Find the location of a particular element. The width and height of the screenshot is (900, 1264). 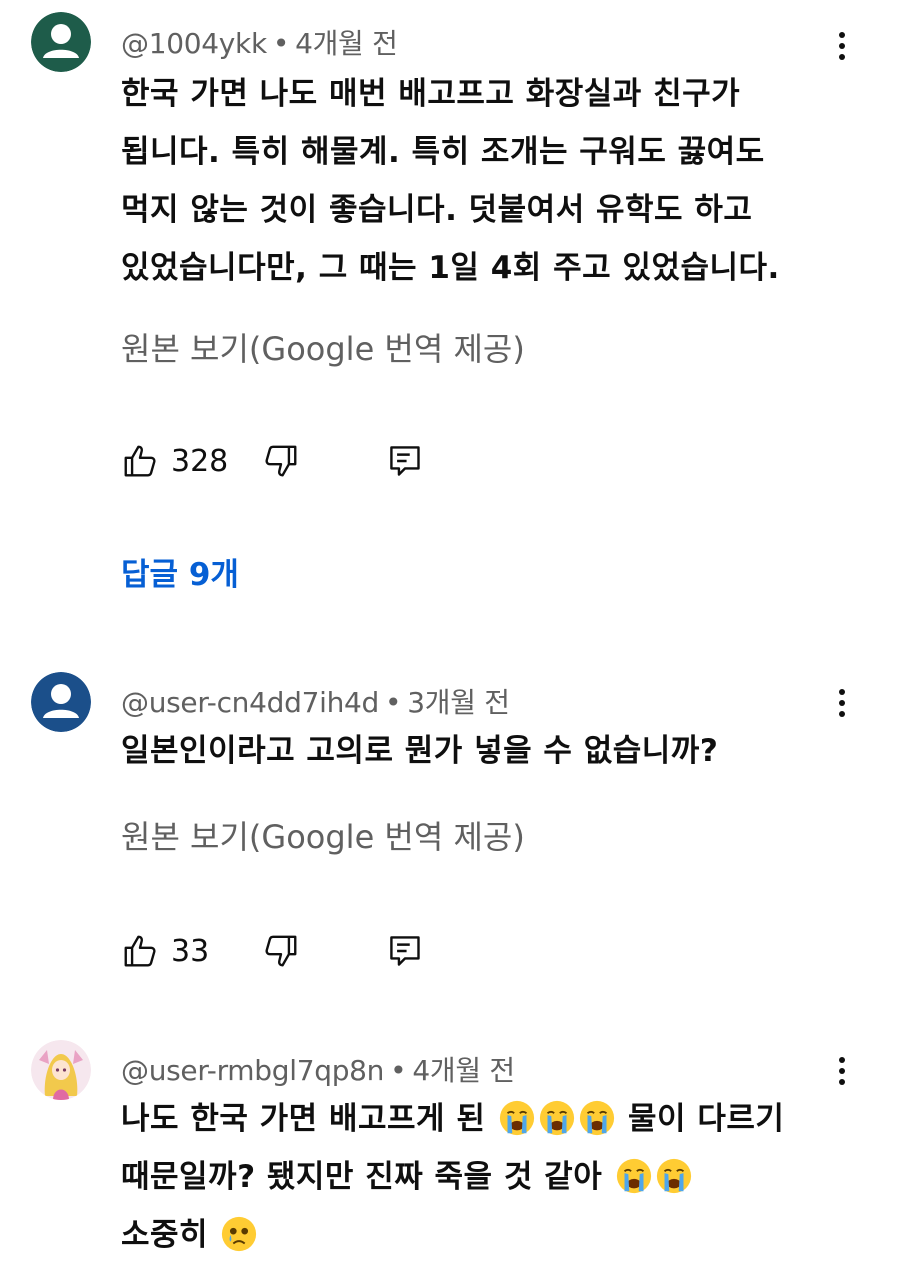

comment-meta: @user-rmbgl7qp8n • 4개월 전 is located at coordinates (318, 1069).